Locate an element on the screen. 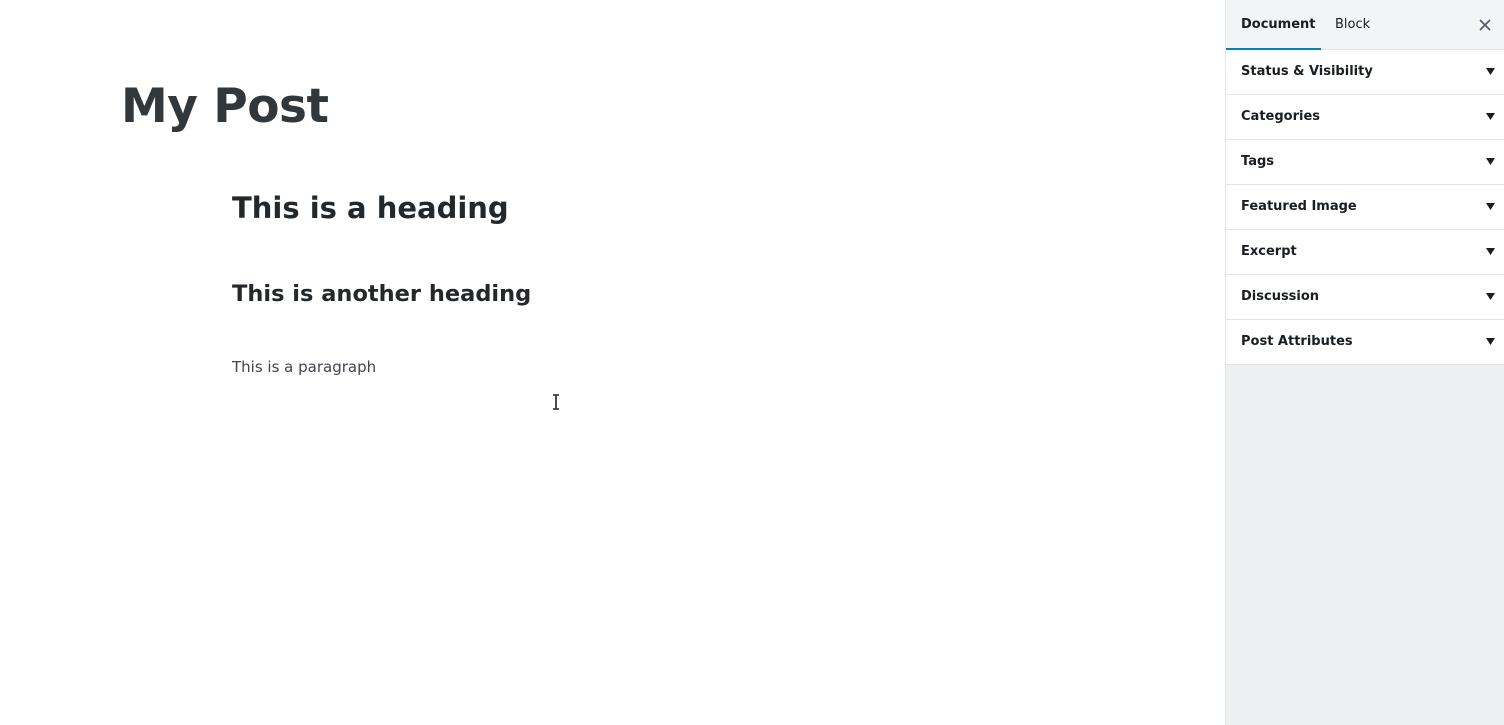 The image size is (1504, 725). sidebar-header: Document Block is located at coordinates (1365, 25).